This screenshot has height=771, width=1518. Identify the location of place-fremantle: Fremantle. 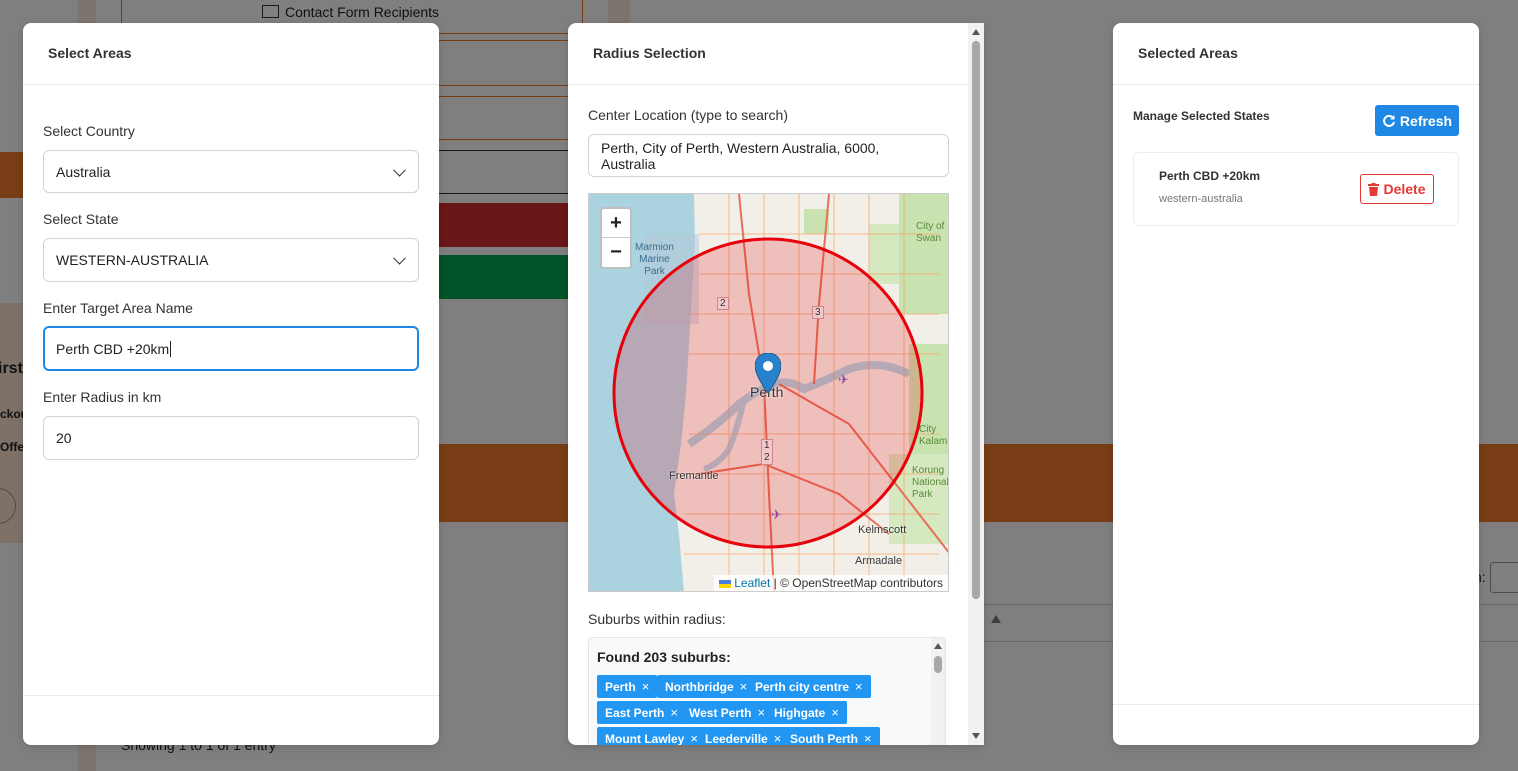
(694, 476).